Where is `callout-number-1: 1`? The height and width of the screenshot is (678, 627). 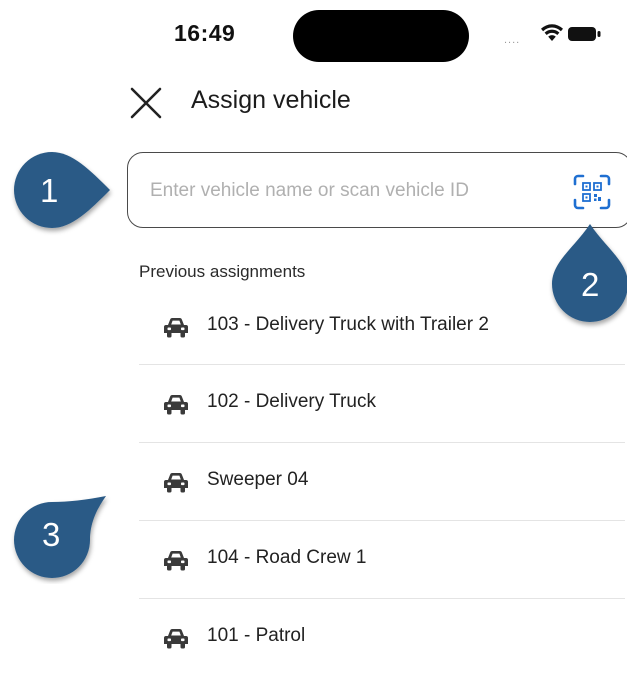 callout-number-1: 1 is located at coordinates (49, 190).